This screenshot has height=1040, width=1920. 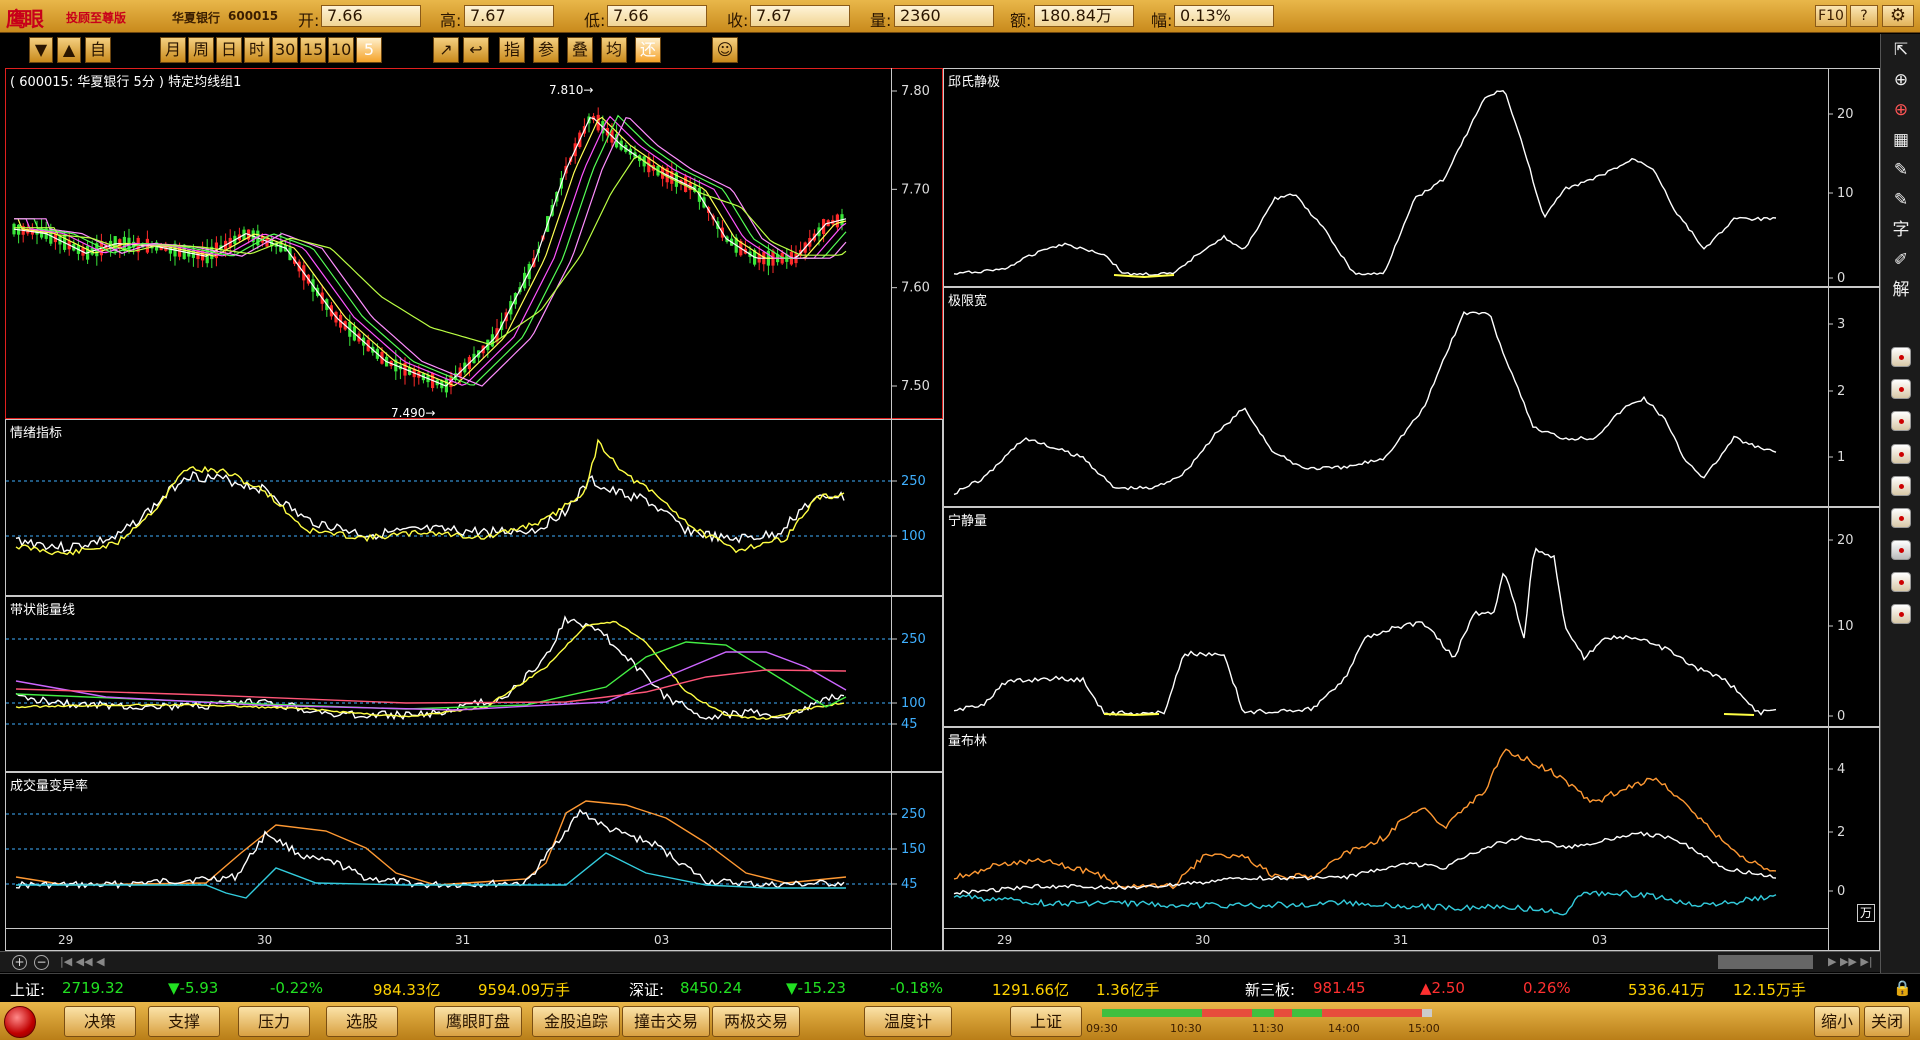 I want to click on scroll-up-button: ▲, so click(x=69, y=50).